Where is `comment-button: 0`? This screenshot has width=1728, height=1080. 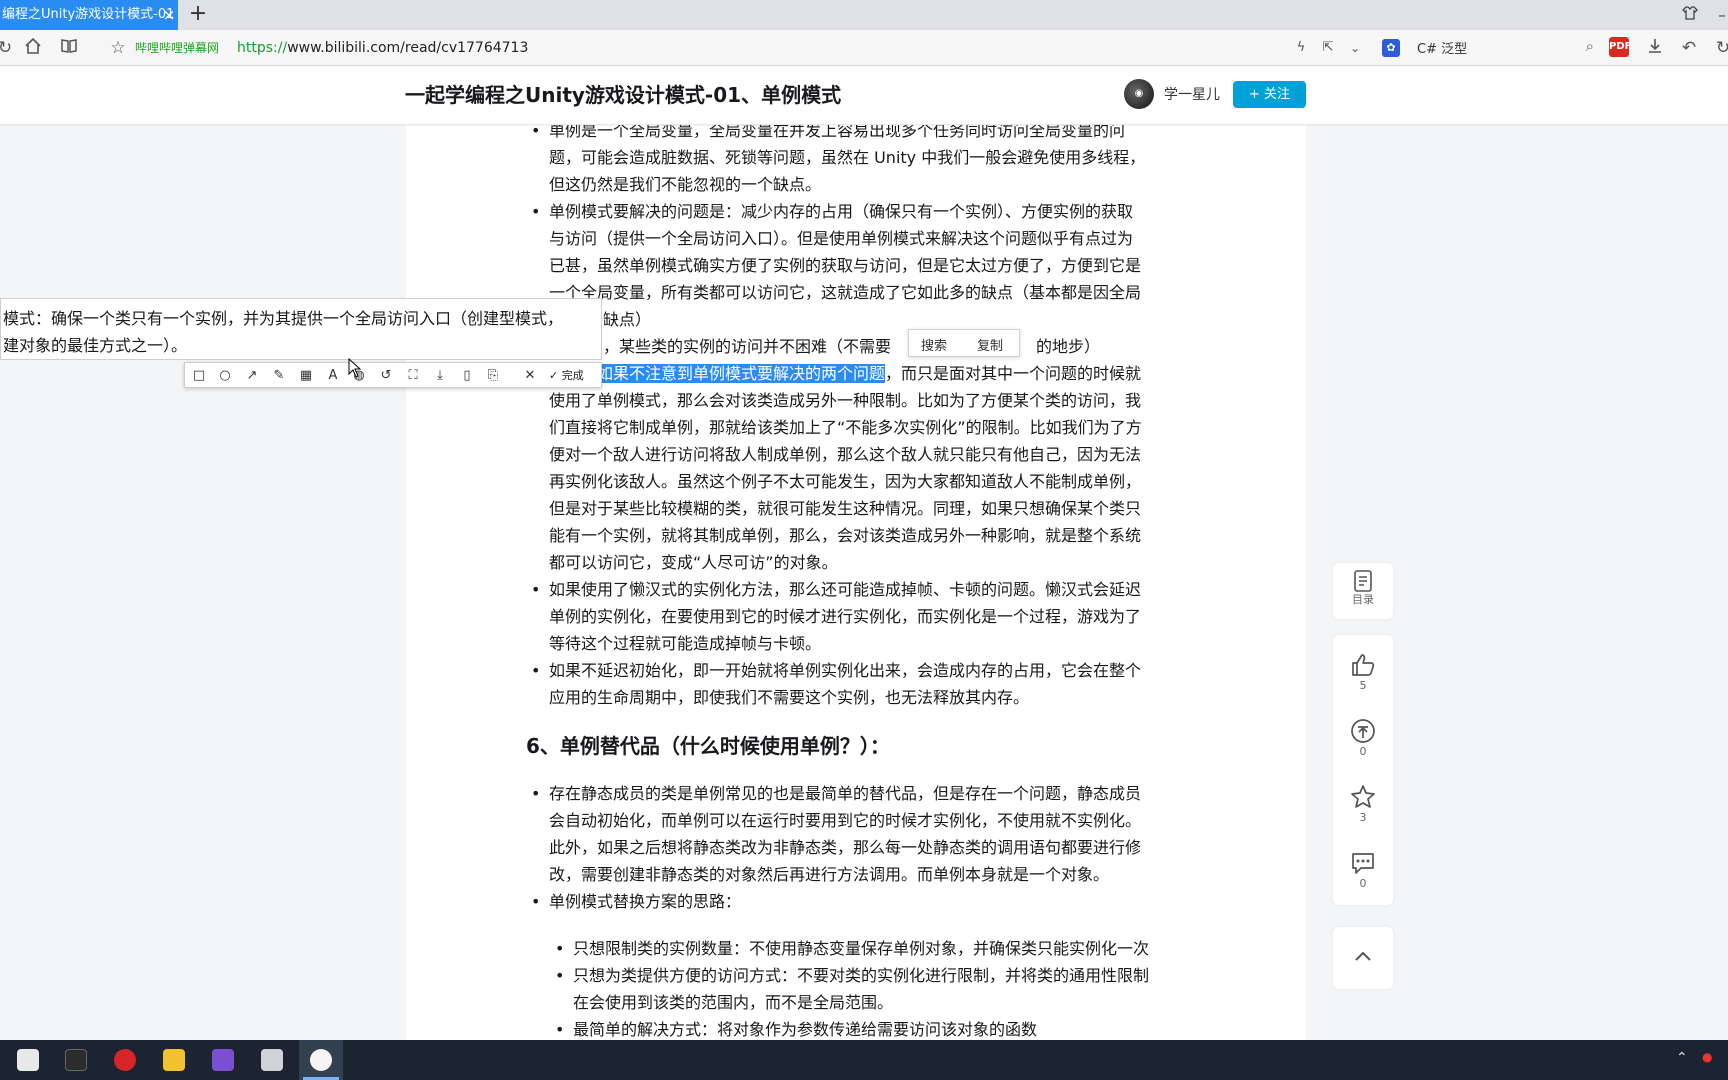 comment-button: 0 is located at coordinates (1363, 870).